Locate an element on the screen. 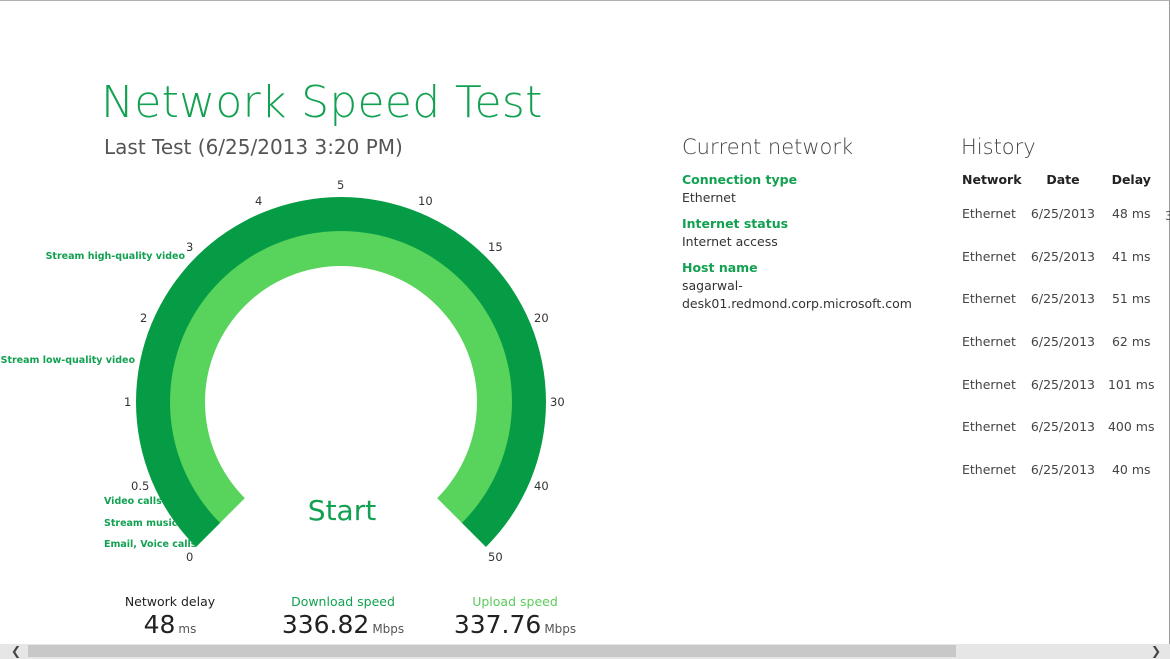 The width and height of the screenshot is (1170, 659). connection-type-value: Ethernet is located at coordinates (709, 197).